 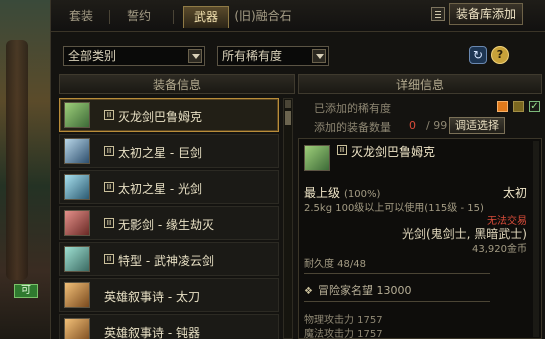 I want to click on list-item: 英雄叙事诗 - 钝器, so click(x=169, y=326).